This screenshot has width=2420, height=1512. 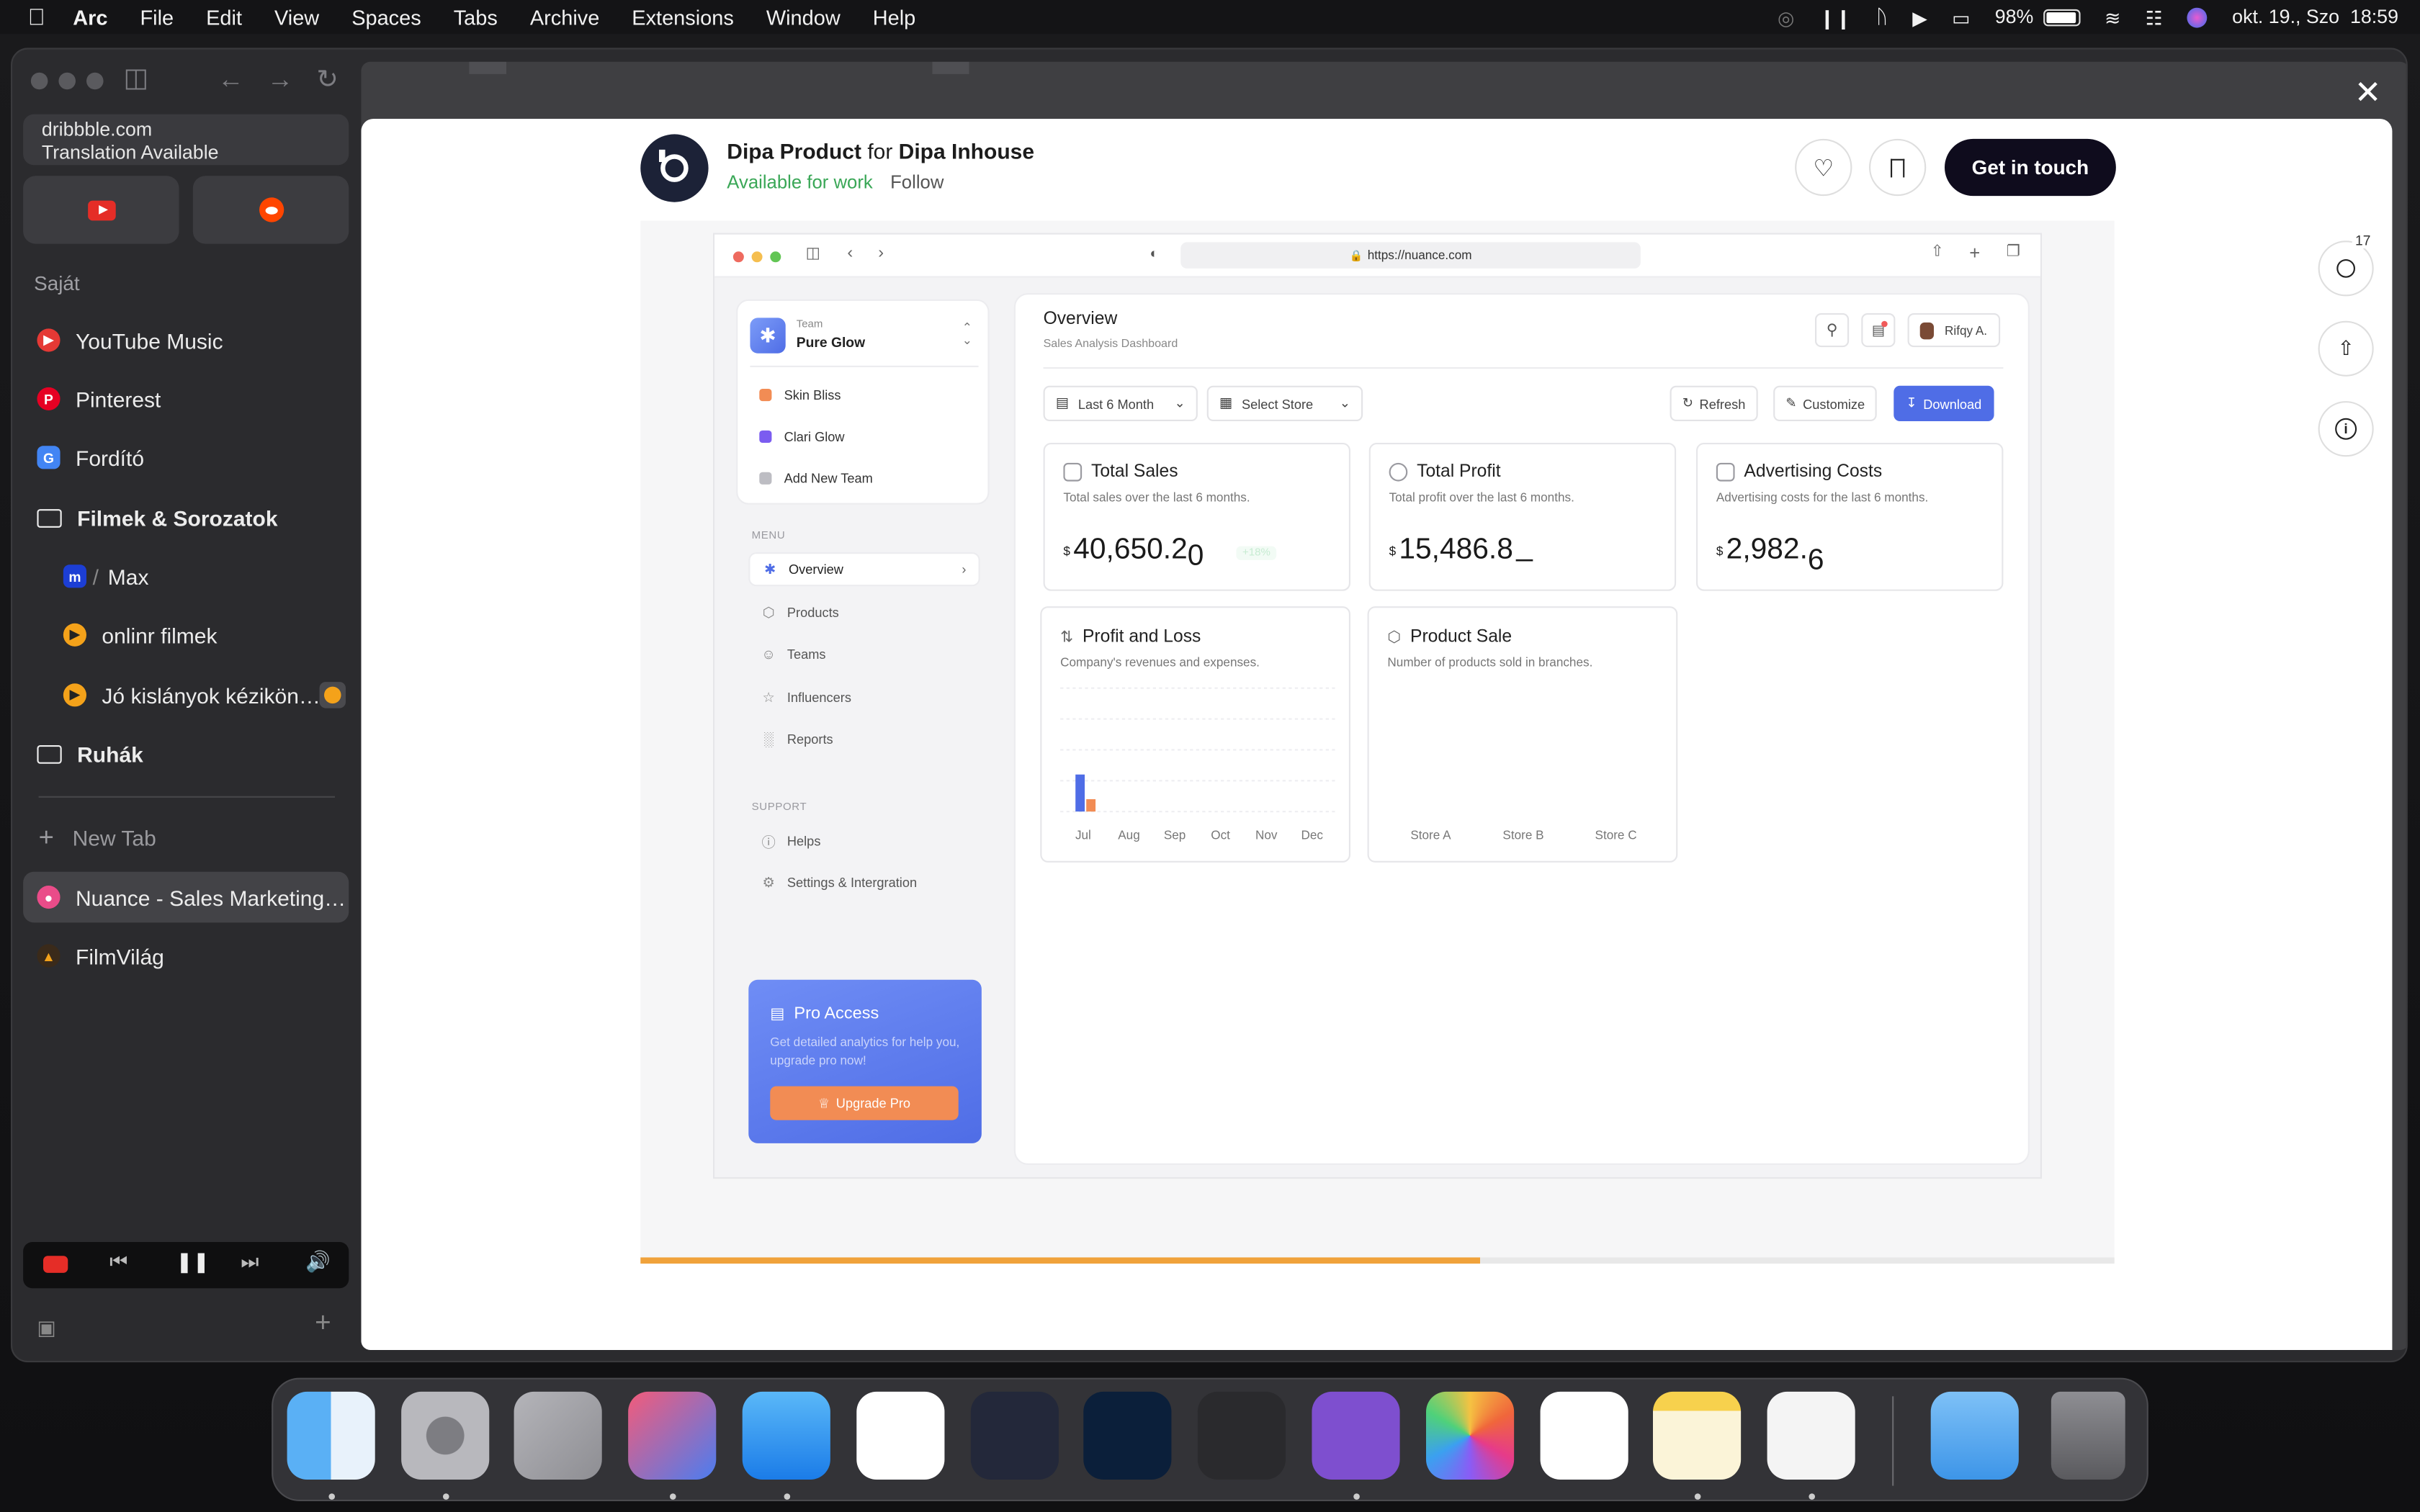 I want to click on sidebar-item-youtube-music: ▶ YouTube Music, so click(x=186, y=340).